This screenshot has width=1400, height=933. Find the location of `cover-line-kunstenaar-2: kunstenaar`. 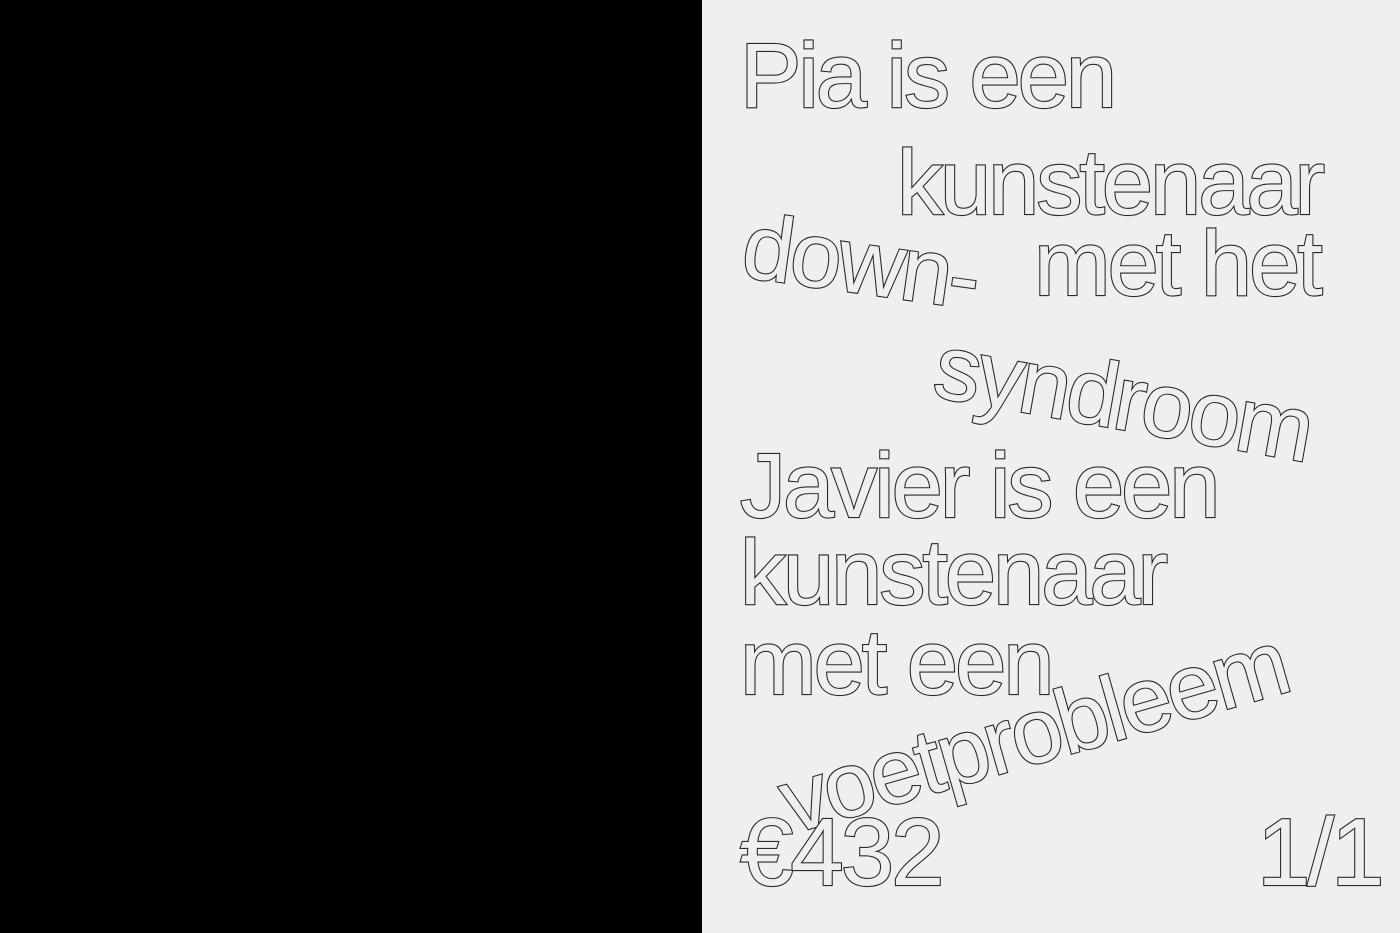

cover-line-kunstenaar-2: kunstenaar is located at coordinates (954, 573).